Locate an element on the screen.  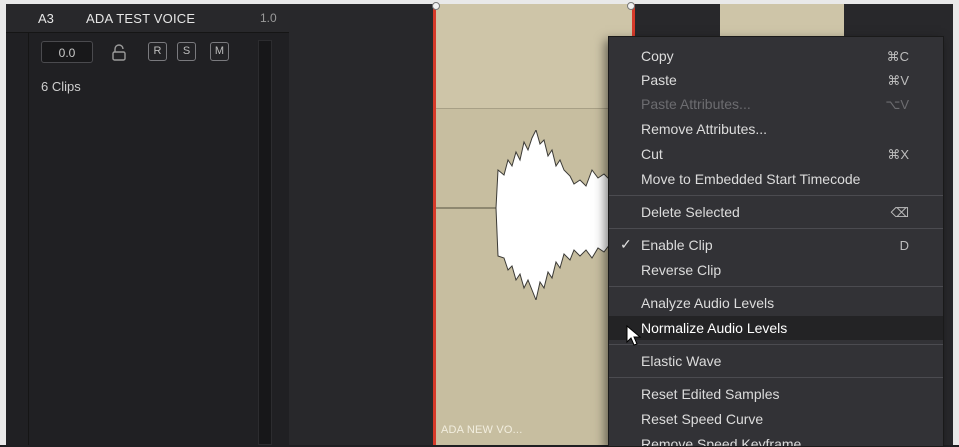
menu-item-move-to-embedded-start-timecode: Move to Embedded Start Timecode is located at coordinates (776, 179).